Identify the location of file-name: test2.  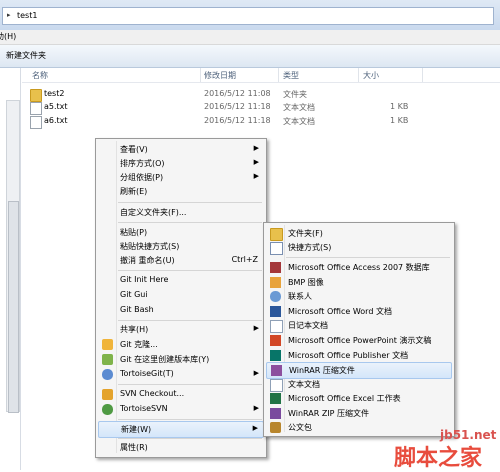
(54, 93).